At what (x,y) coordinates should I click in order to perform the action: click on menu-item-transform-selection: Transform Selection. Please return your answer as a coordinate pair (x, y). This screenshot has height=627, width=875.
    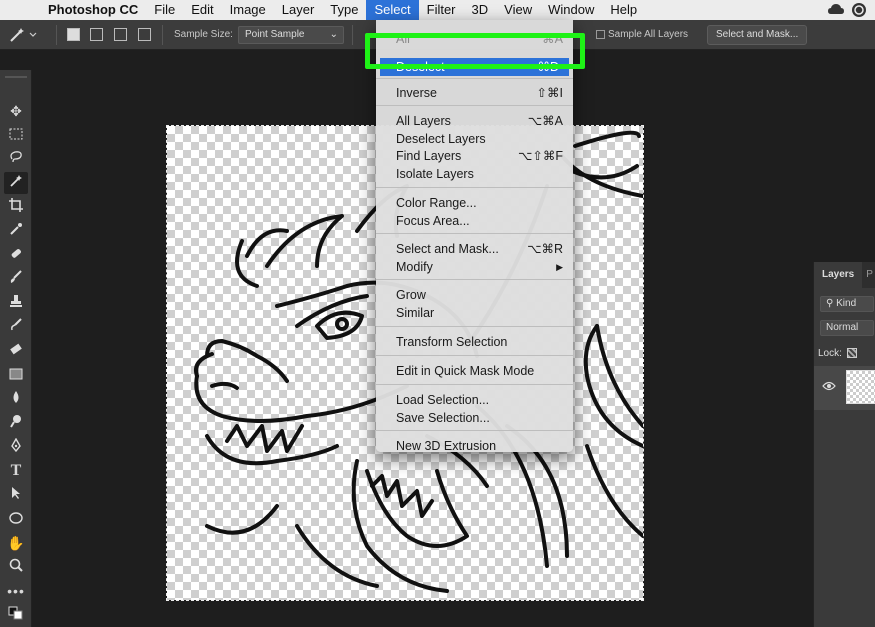
    Looking at the image, I should click on (474, 342).